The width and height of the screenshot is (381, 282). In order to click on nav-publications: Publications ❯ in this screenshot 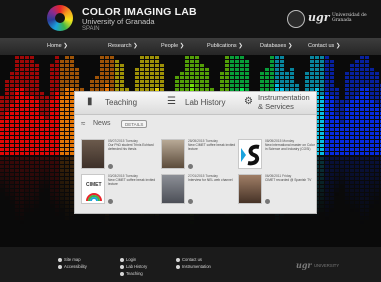, I will do `click(225, 46)`.